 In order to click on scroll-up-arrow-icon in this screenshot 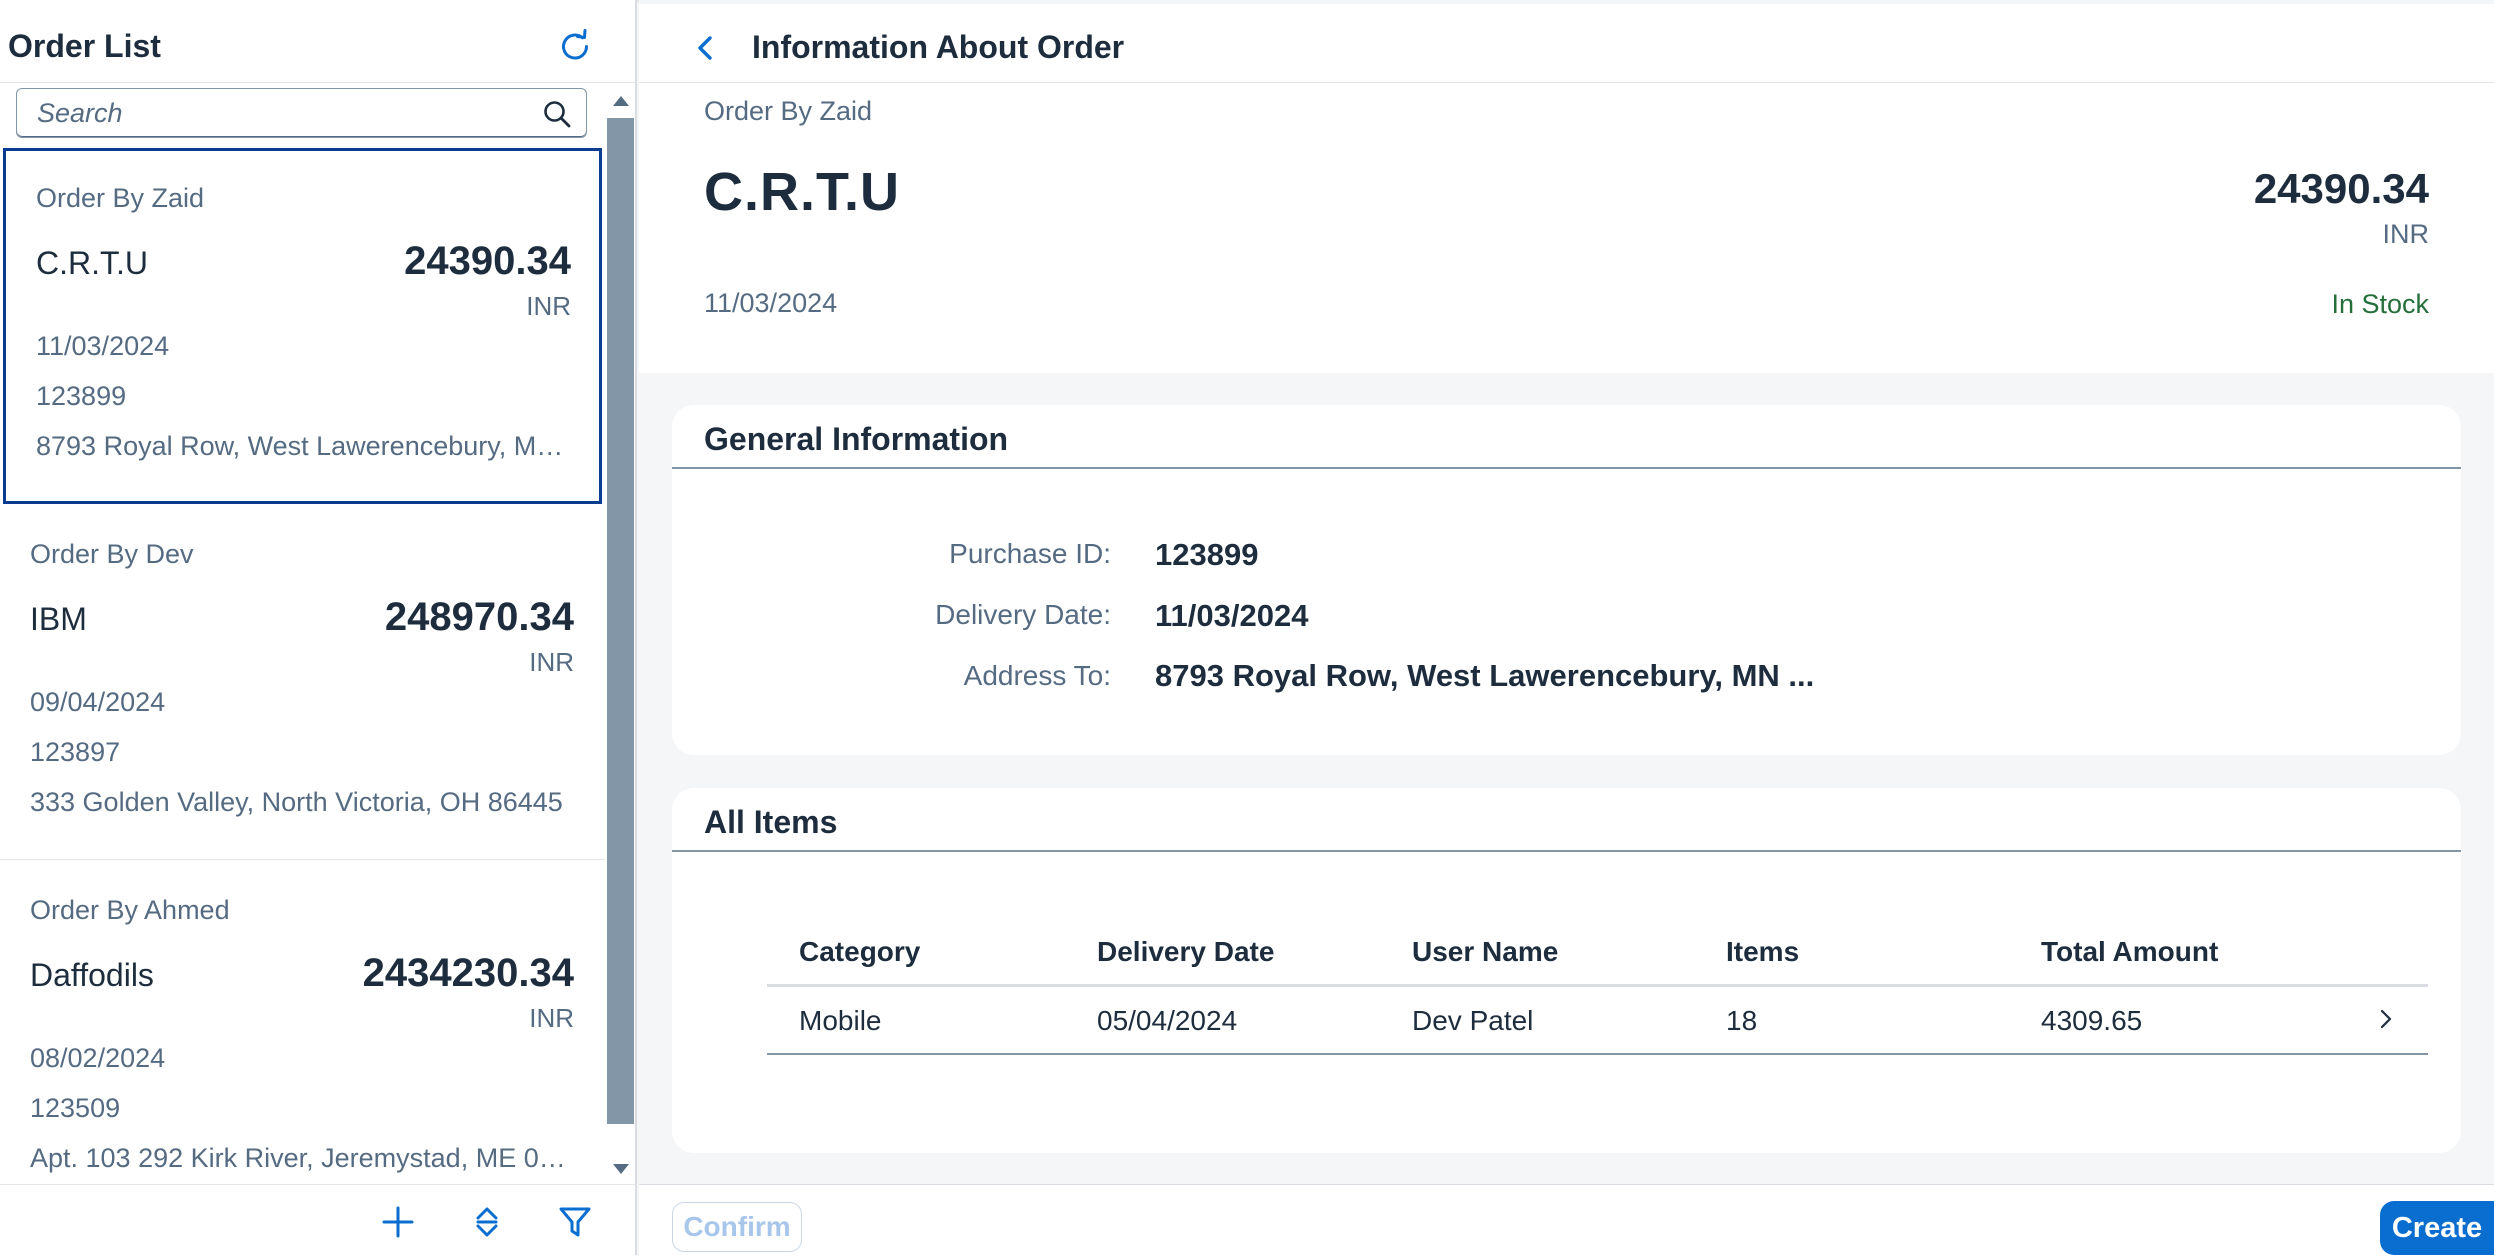, I will do `click(621, 101)`.